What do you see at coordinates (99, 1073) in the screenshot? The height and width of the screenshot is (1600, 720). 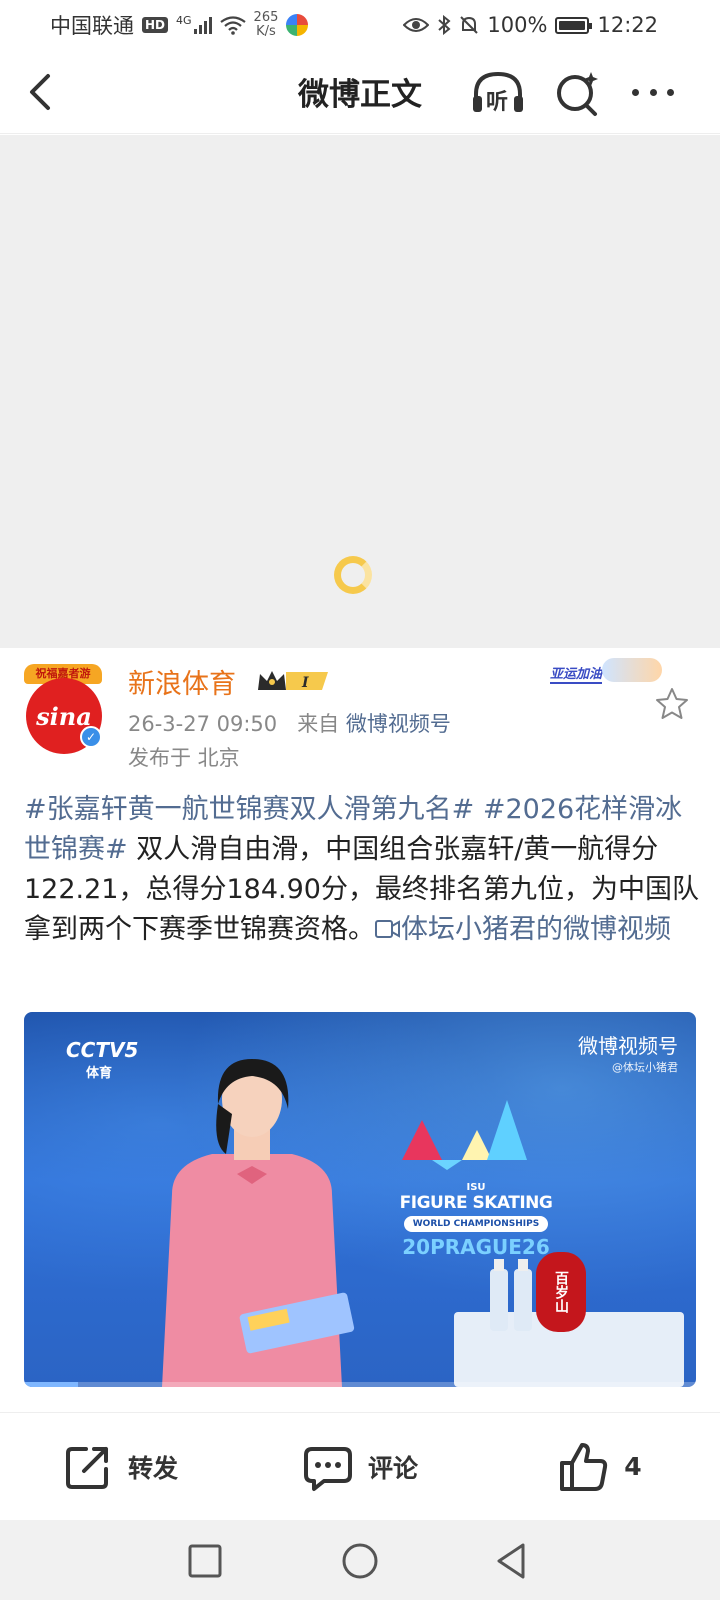 I see `channel-sub: 体育` at bounding box center [99, 1073].